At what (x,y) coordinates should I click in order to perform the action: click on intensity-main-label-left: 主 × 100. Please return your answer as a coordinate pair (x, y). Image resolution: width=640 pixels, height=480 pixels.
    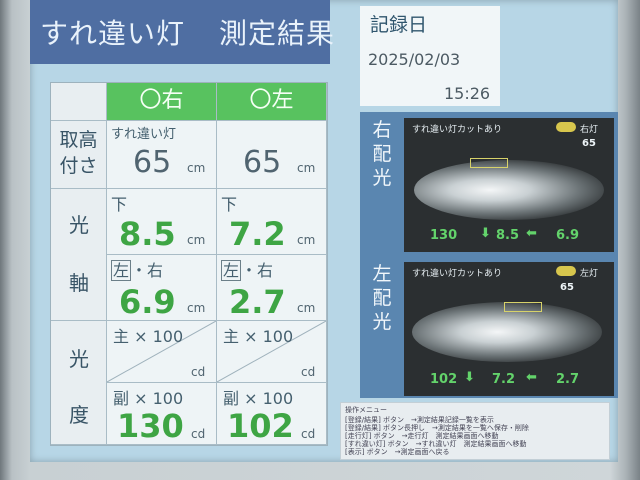
    Looking at the image, I should click on (258, 336).